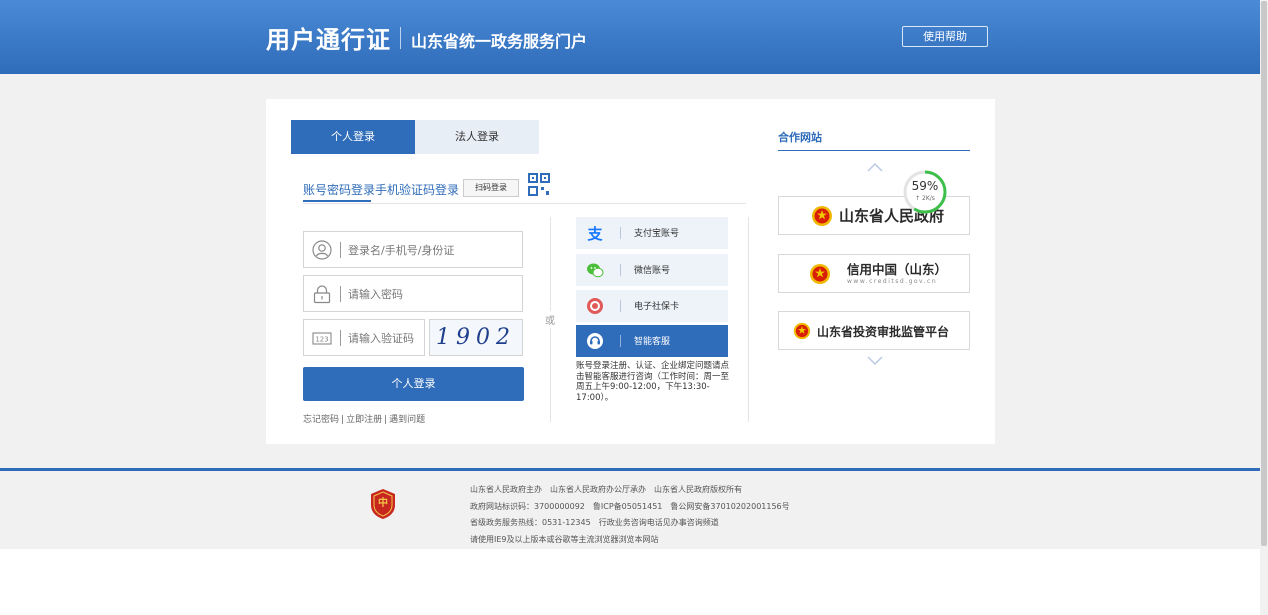 The image size is (1268, 615). What do you see at coordinates (925, 186) in the screenshot?
I see `speed-percent: 59%` at bounding box center [925, 186].